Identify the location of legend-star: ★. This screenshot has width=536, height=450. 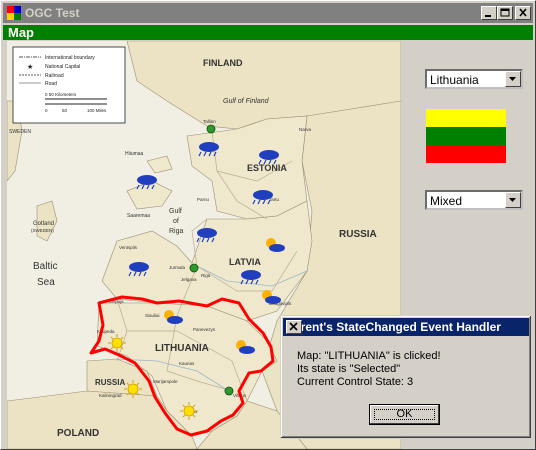
(30, 67).